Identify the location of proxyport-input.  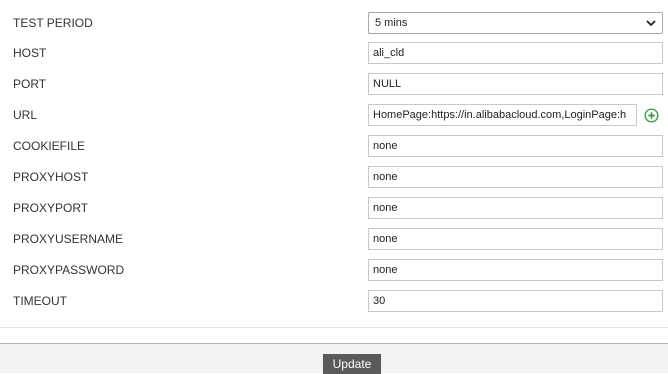
(515, 208).